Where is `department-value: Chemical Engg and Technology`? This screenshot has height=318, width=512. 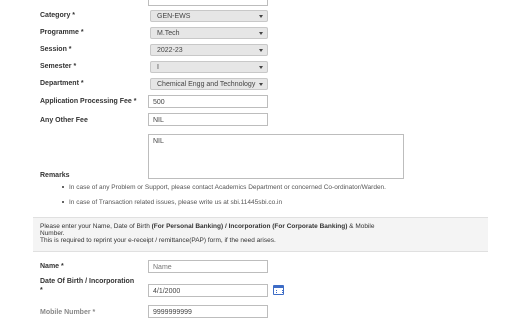 department-value: Chemical Engg and Technology is located at coordinates (206, 84).